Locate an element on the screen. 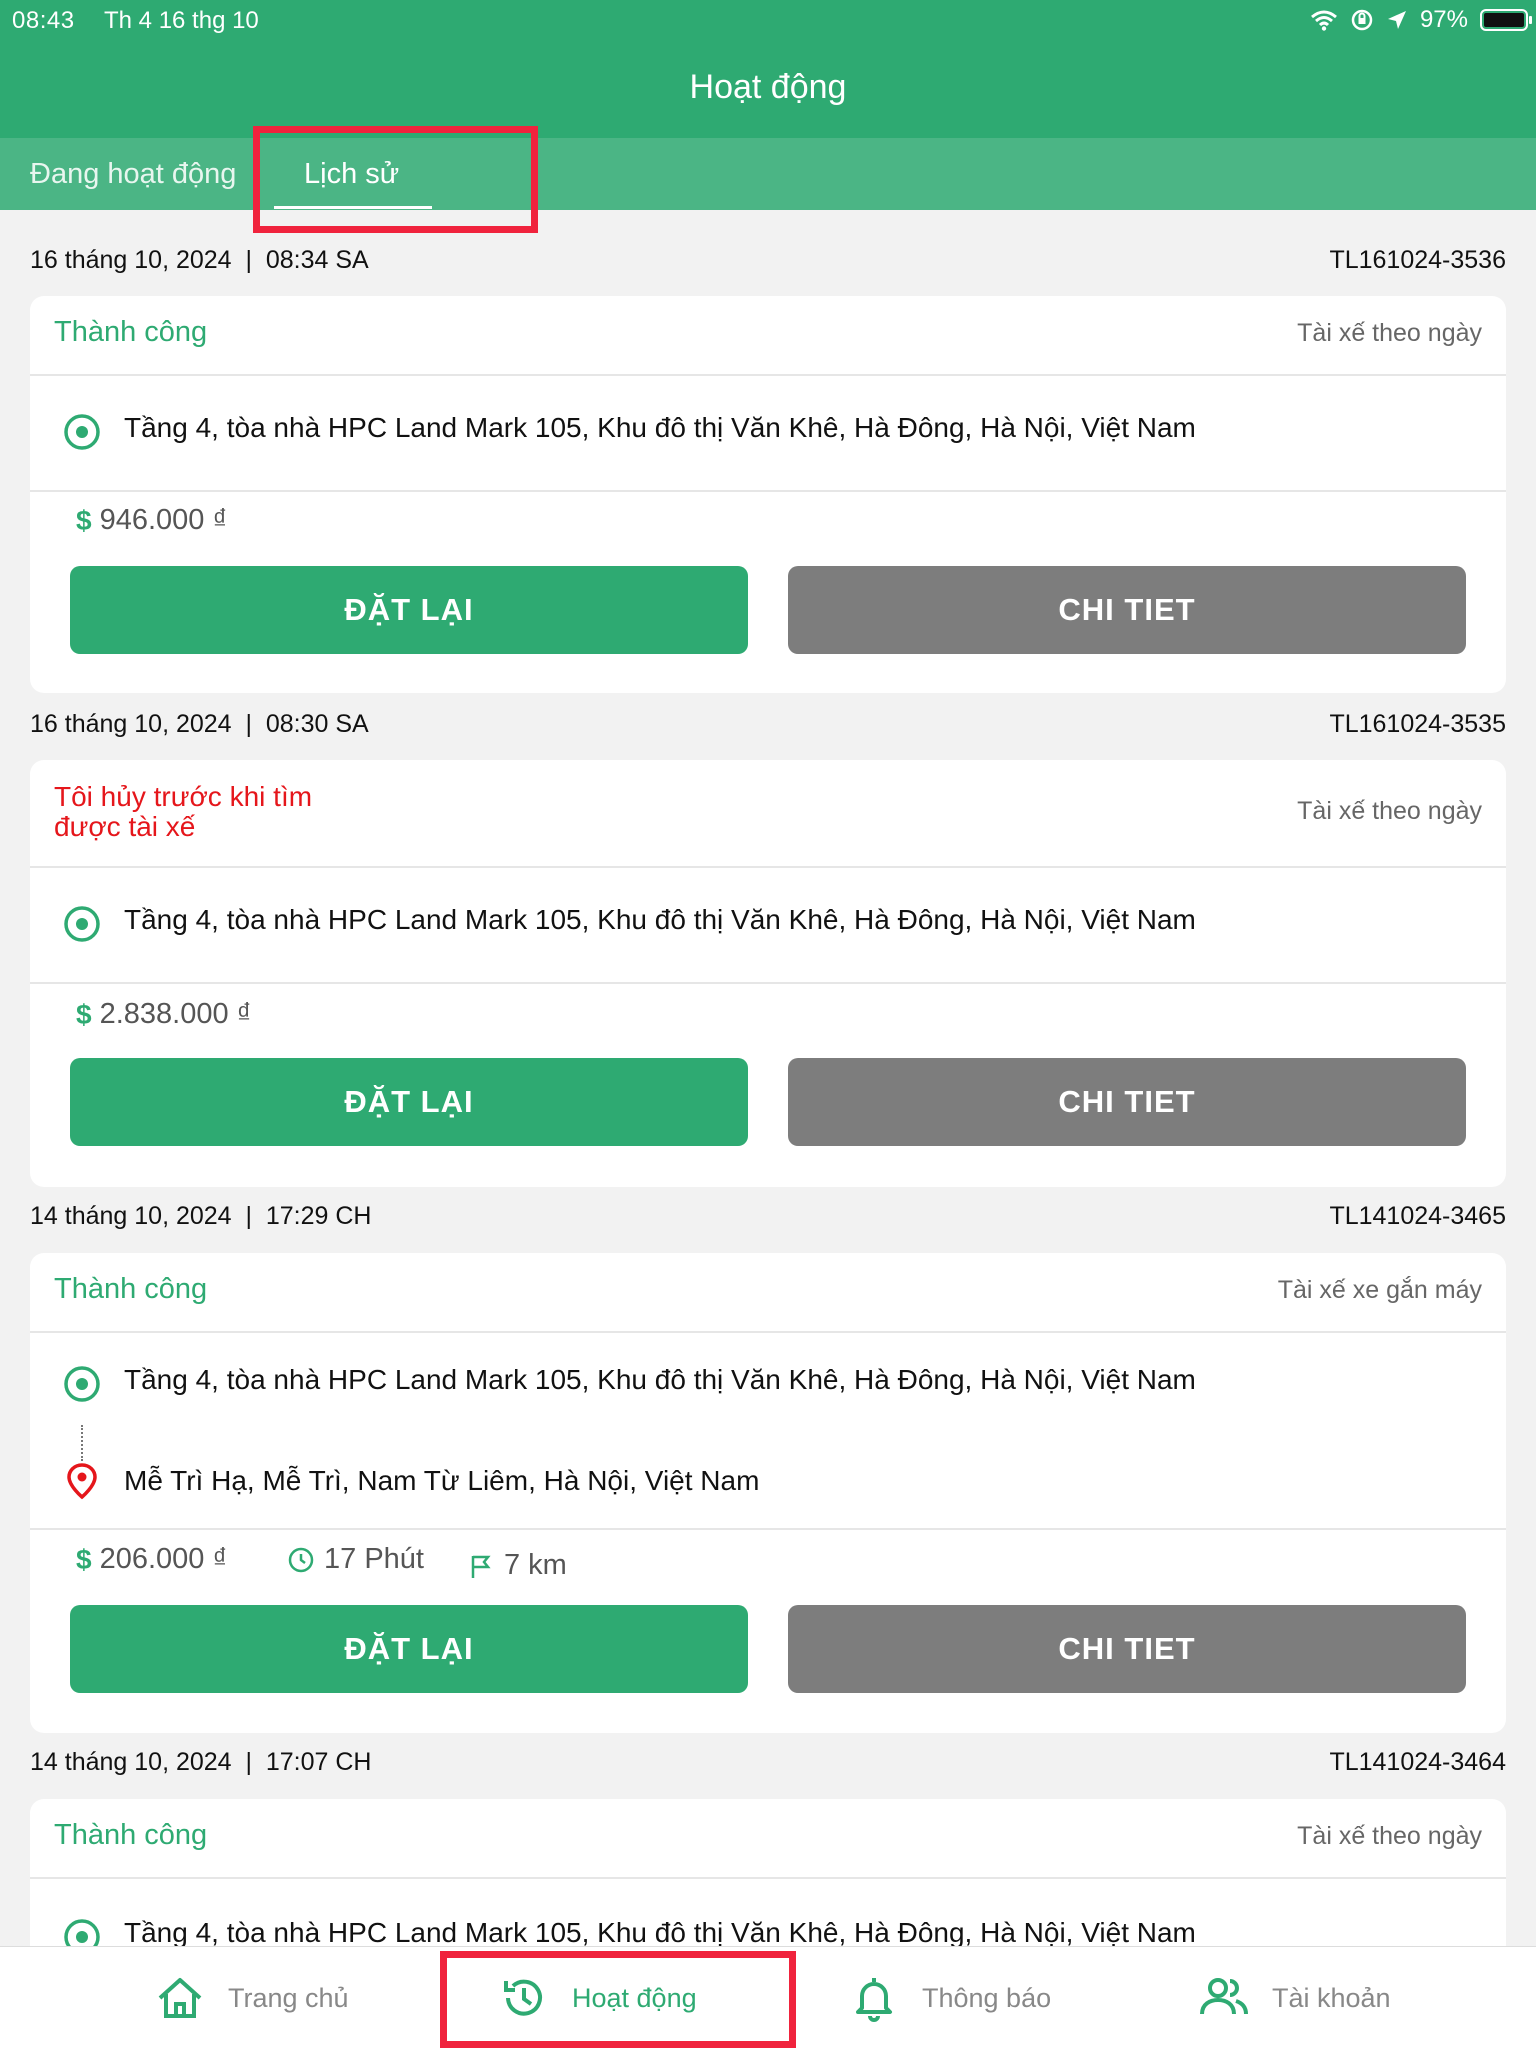 This screenshot has width=1536, height=2048. order-distance: 7 km is located at coordinates (535, 1565).